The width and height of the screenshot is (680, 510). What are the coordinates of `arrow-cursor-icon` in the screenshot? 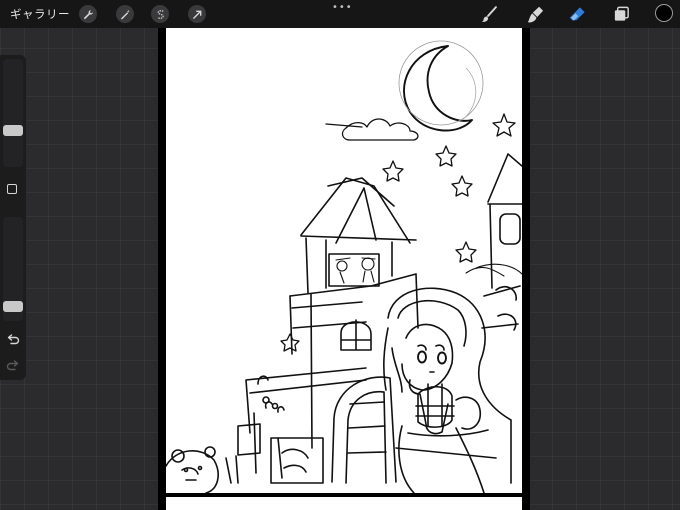 It's located at (196, 14).